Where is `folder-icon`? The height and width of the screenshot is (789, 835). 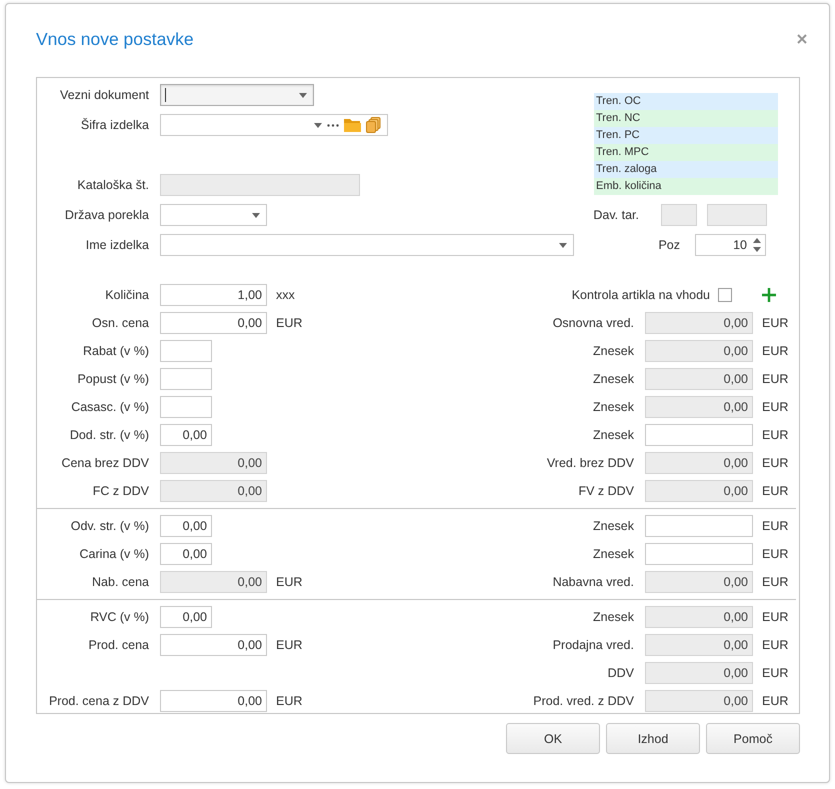 folder-icon is located at coordinates (352, 125).